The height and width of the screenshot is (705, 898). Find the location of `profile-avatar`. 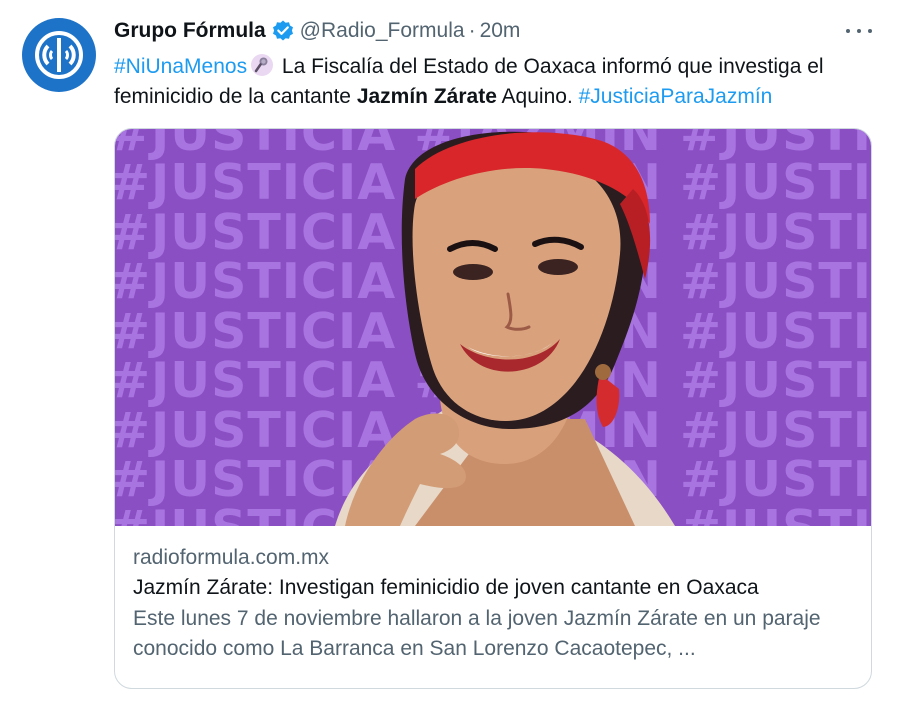

profile-avatar is located at coordinates (59, 55).